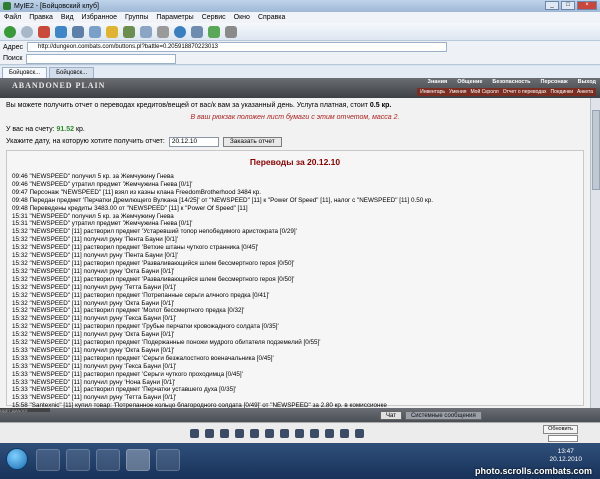 Image resolution: width=600 pixels, height=479 pixels. What do you see at coordinates (587, 82) in the screenshot?
I see `nav-exit: Выход` at bounding box center [587, 82].